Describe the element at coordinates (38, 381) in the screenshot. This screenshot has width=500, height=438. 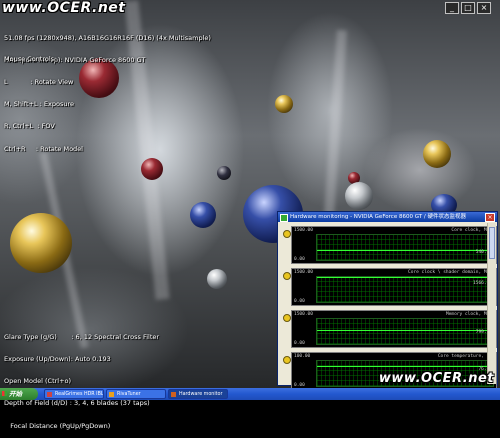
I see `open-model-line: Open Model (Ctrl+o)` at that location.